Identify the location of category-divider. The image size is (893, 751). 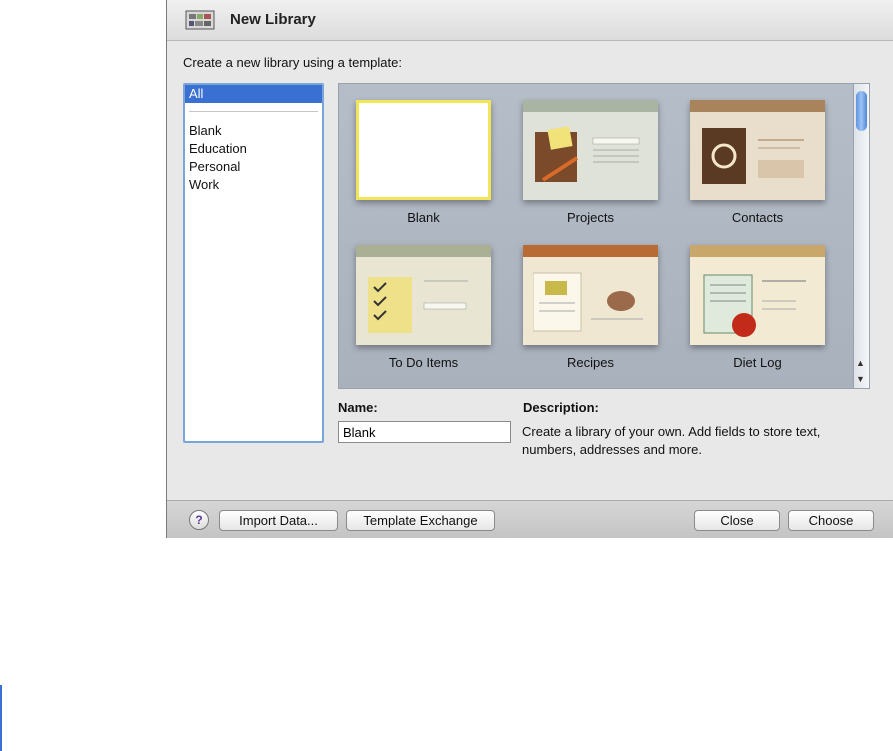
(253, 111).